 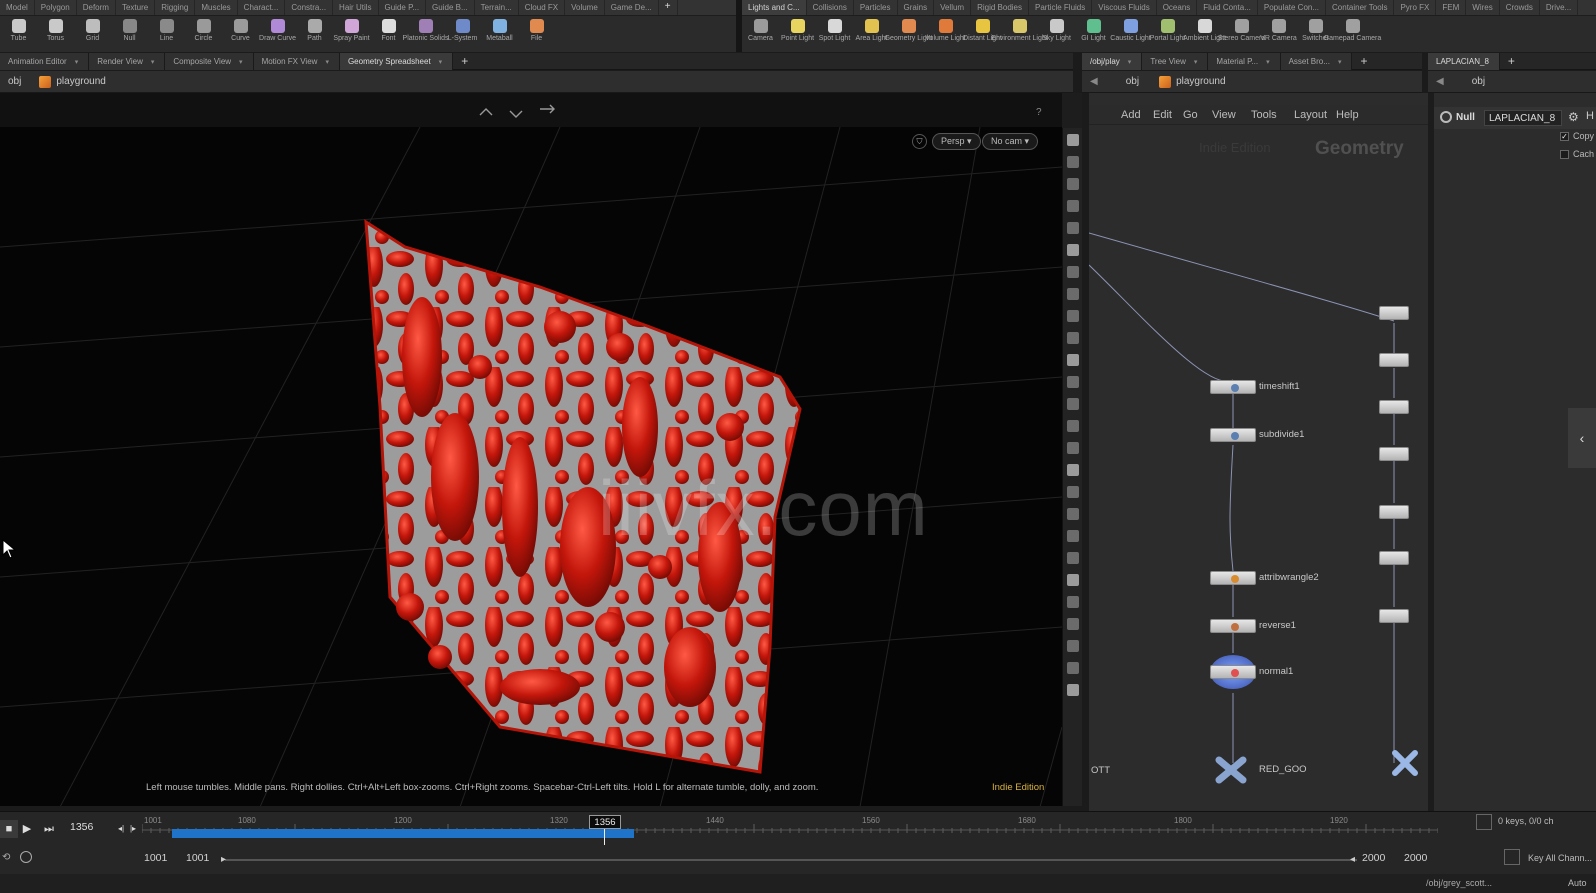 What do you see at coordinates (1177, 7) in the screenshot?
I see `shelf-tab: Oceans` at bounding box center [1177, 7].